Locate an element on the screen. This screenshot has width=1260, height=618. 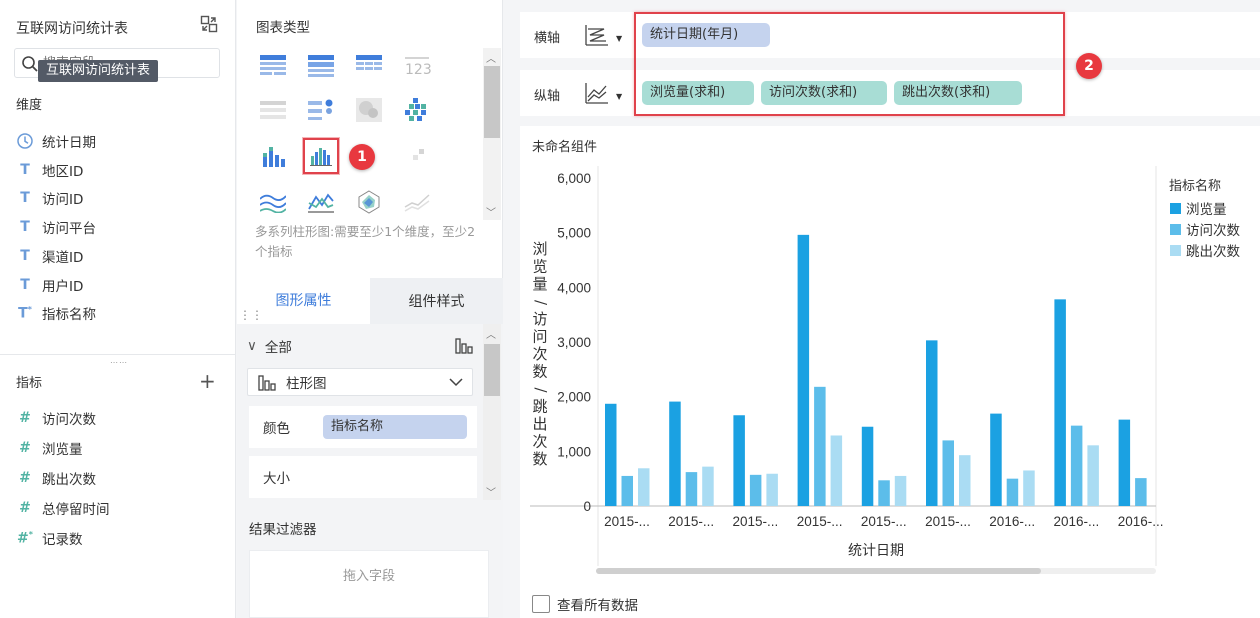
measure-field: #* 记录数 is located at coordinates (49, 538).